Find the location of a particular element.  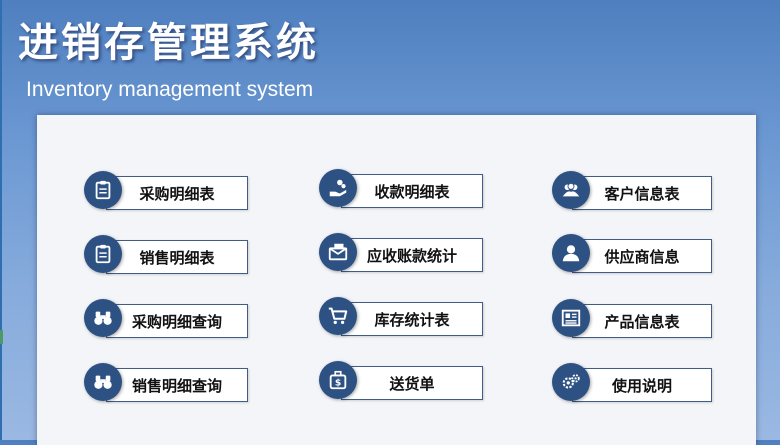

delivery-note-button: 送货单 $ is located at coordinates (401, 381).